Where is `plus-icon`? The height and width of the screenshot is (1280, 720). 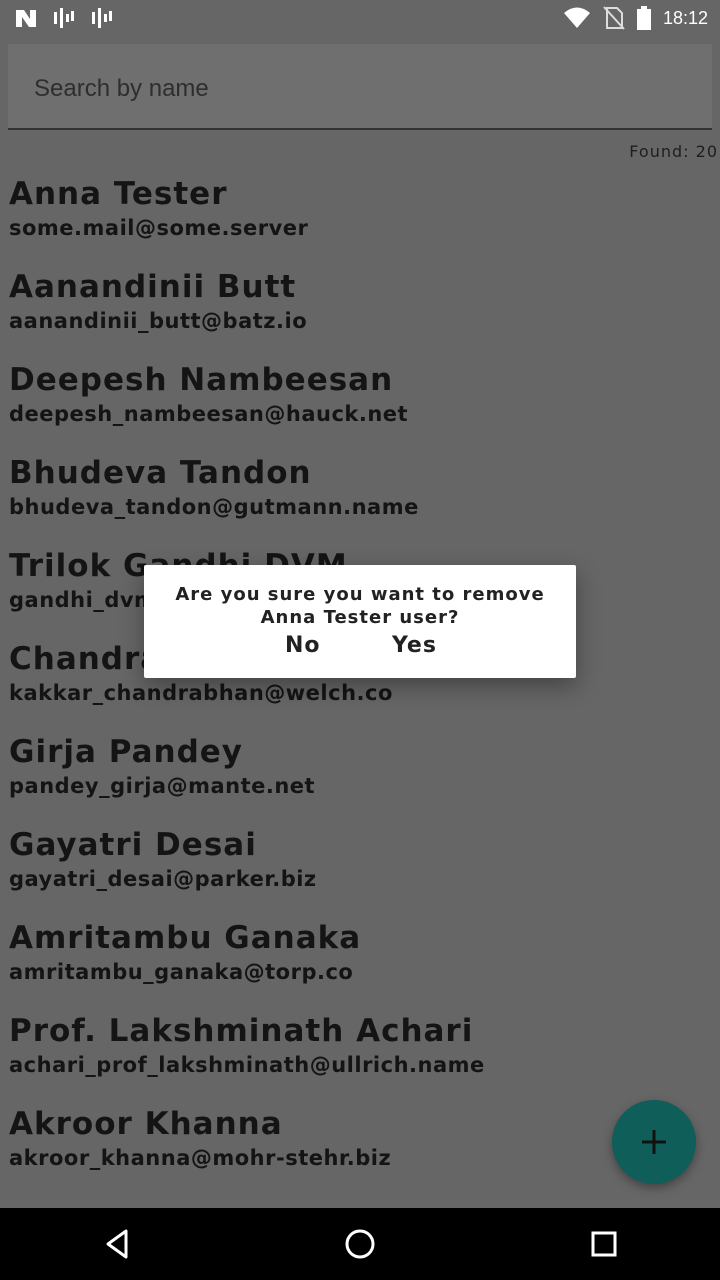
plus-icon is located at coordinates (654, 1142).